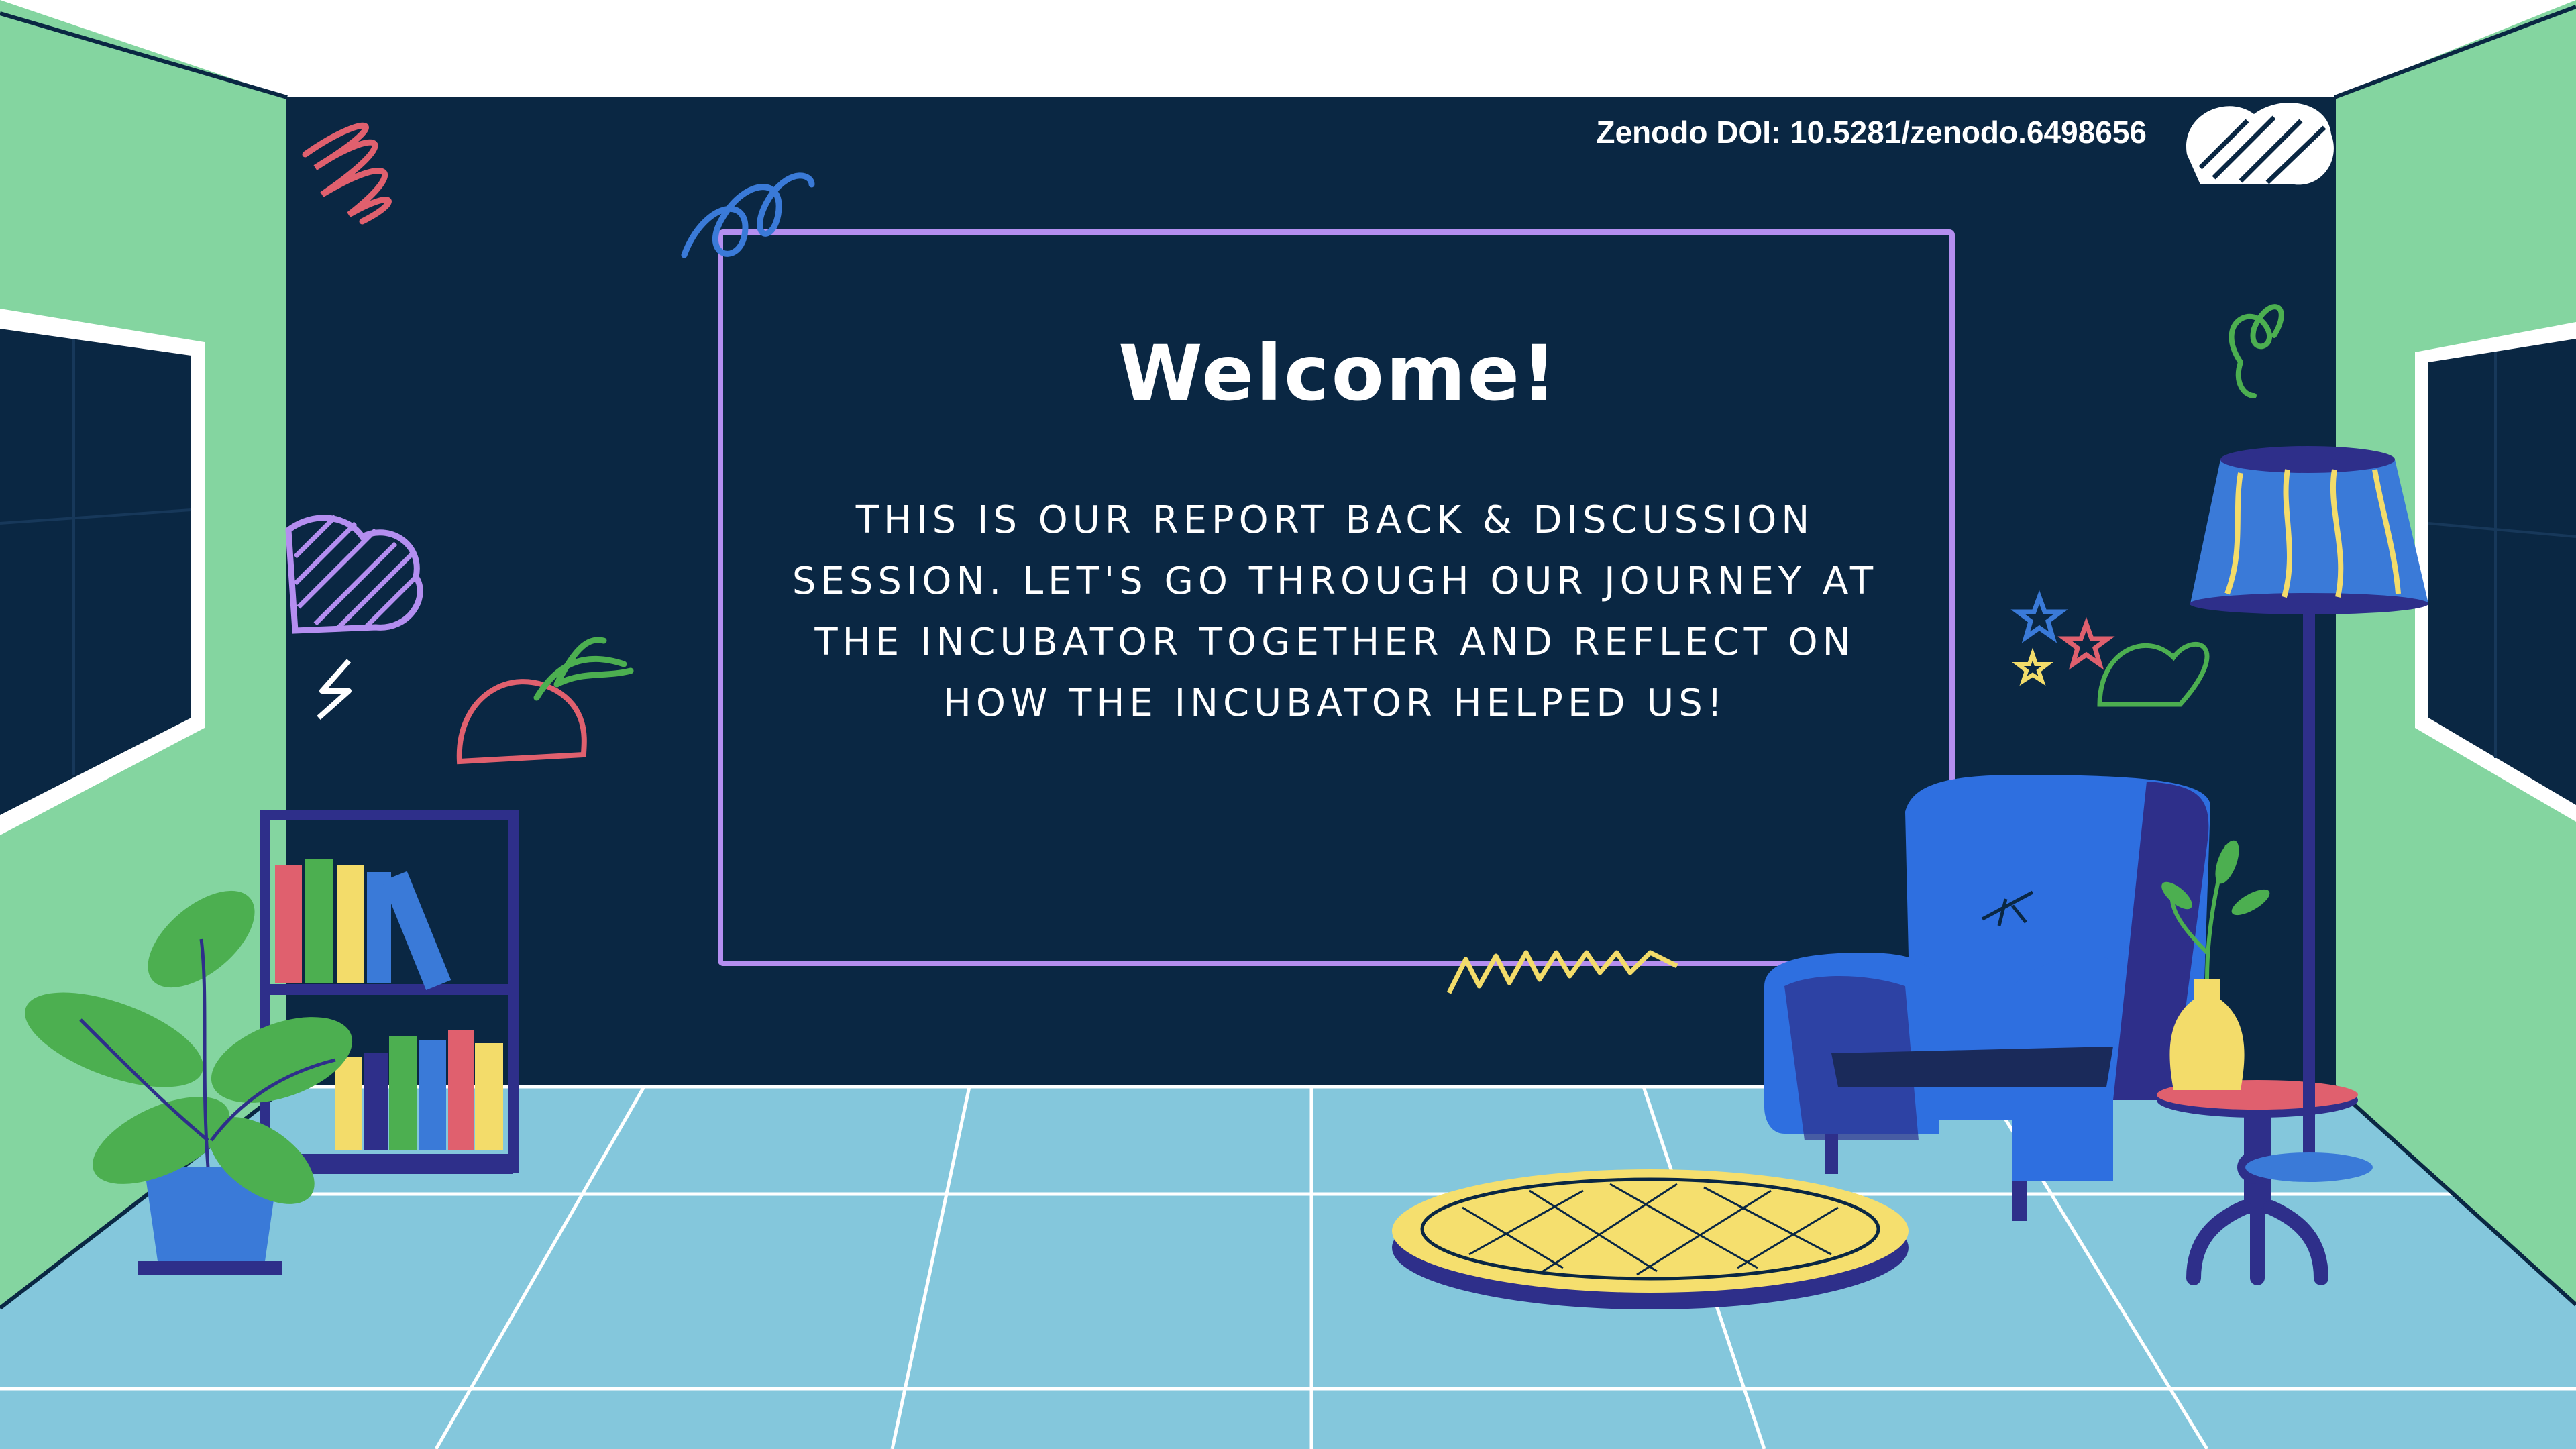  Describe the element at coordinates (1335, 642) in the screenshot. I see `welcome-message-line: THE INCUBATOR TOGETHER AND REFLECT ON` at that location.